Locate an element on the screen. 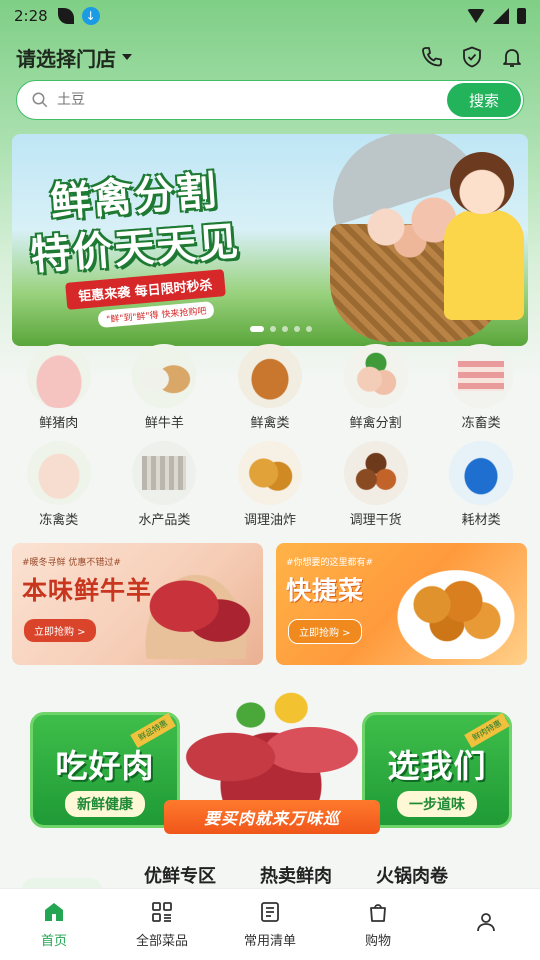 The width and height of the screenshot is (540, 960). feature-banner: 鲜品特惠 吃好肉 新鲜健康 鲜肉特惠 选我们 一步道味 要买肉就来万味巡 is located at coordinates (271, 758).